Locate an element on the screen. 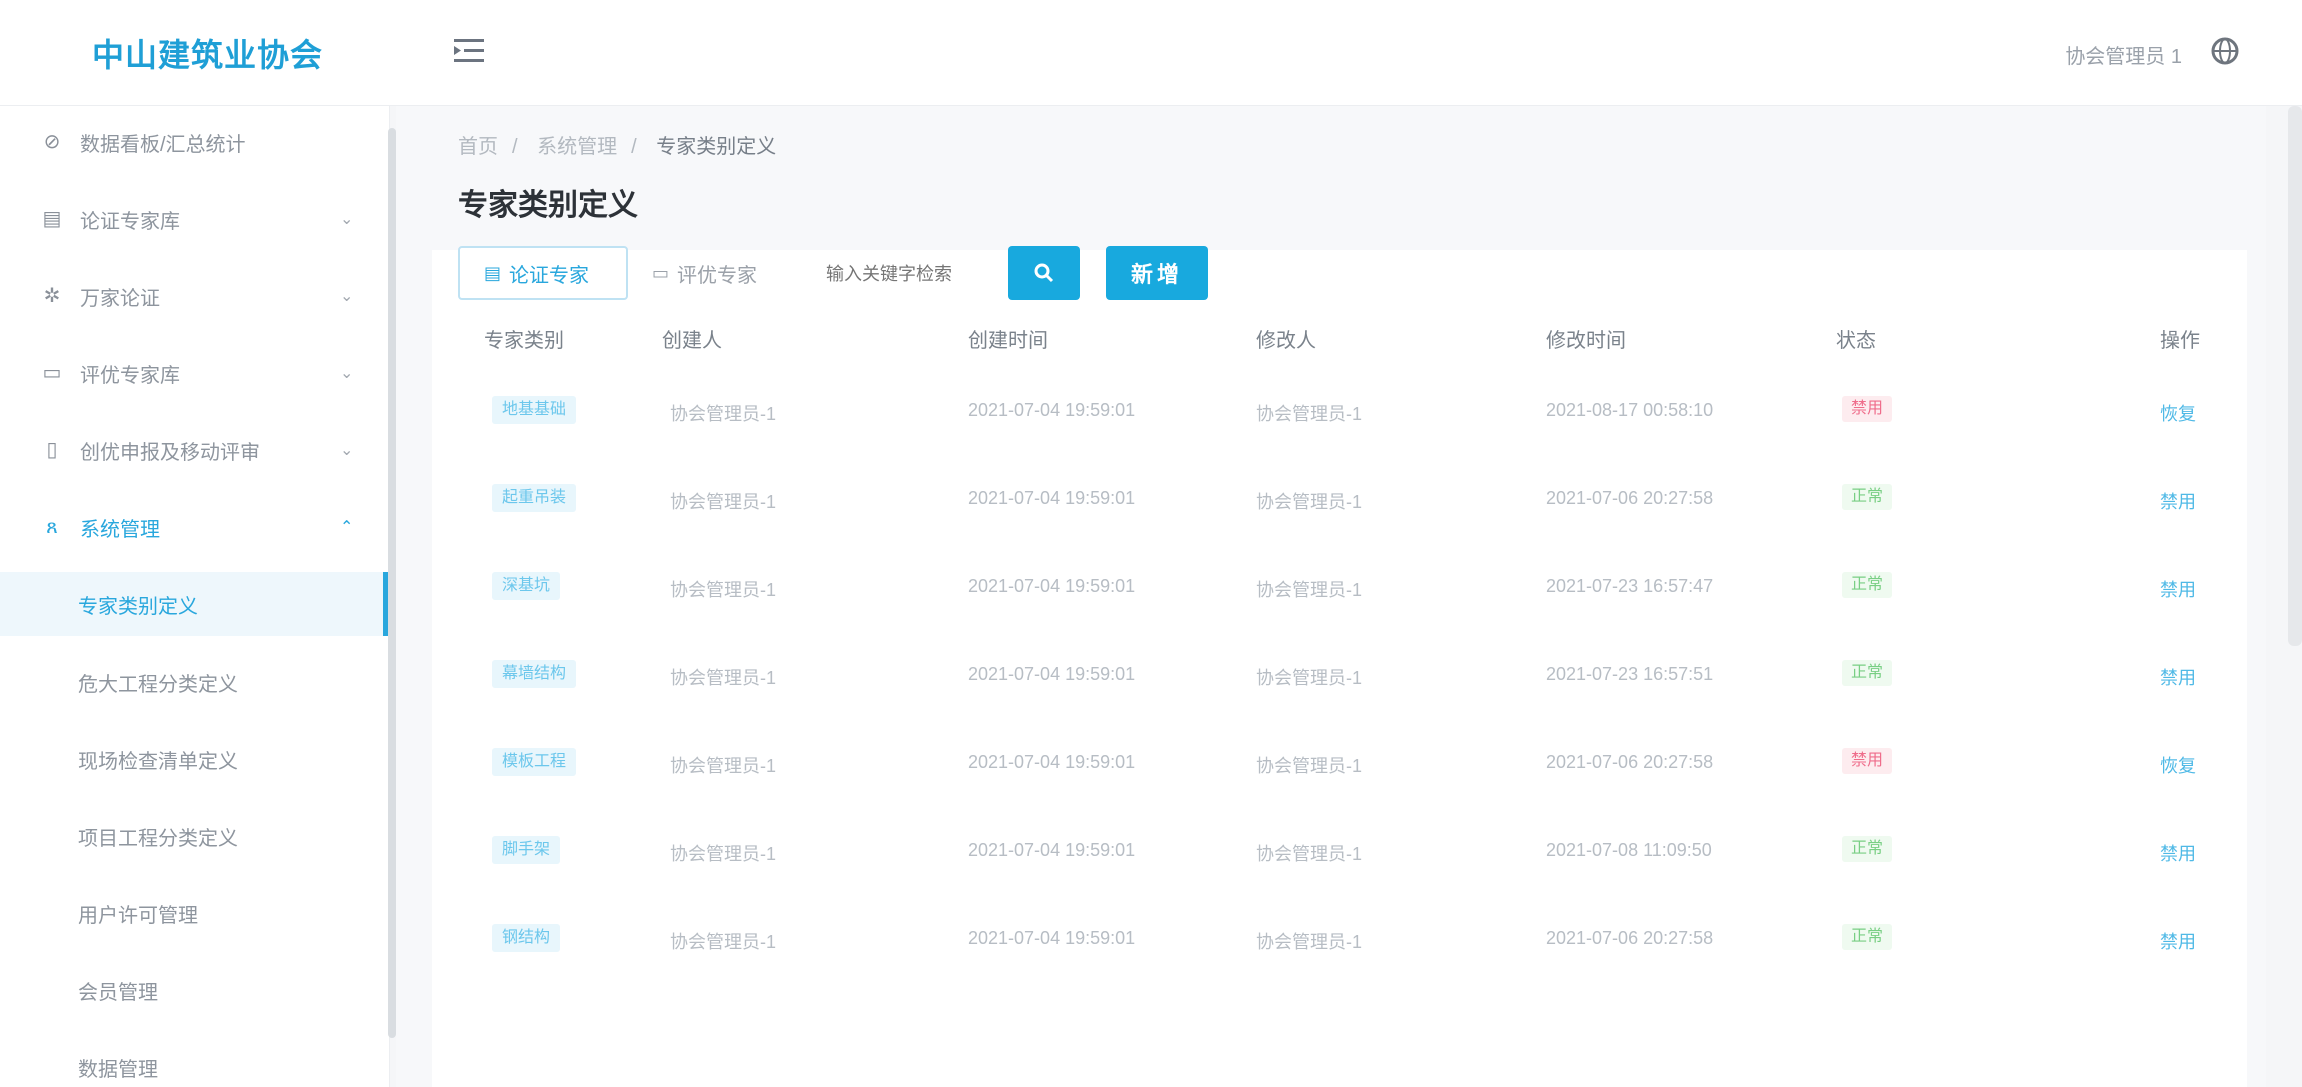  globe-svg is located at coordinates (2225, 51).